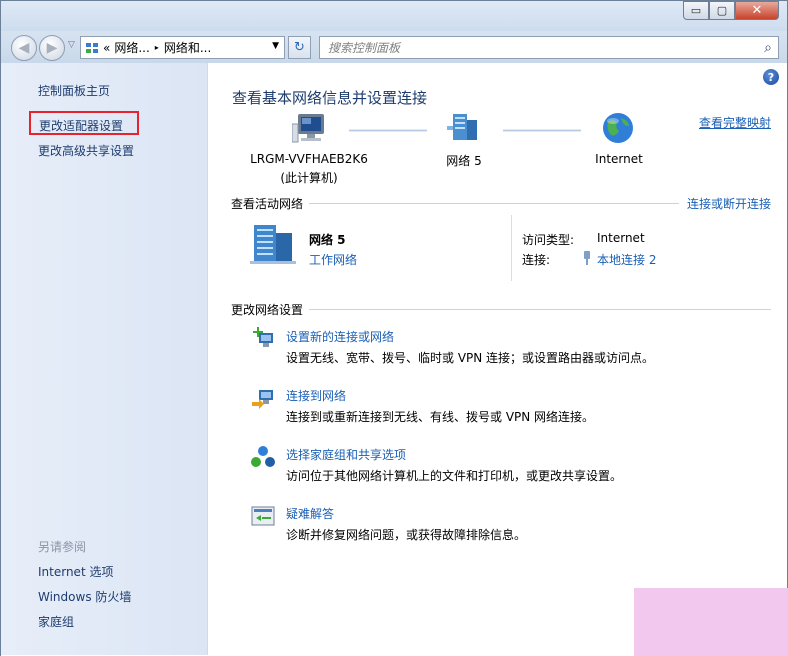  I want to click on new-connection-icon, so click(263, 337).